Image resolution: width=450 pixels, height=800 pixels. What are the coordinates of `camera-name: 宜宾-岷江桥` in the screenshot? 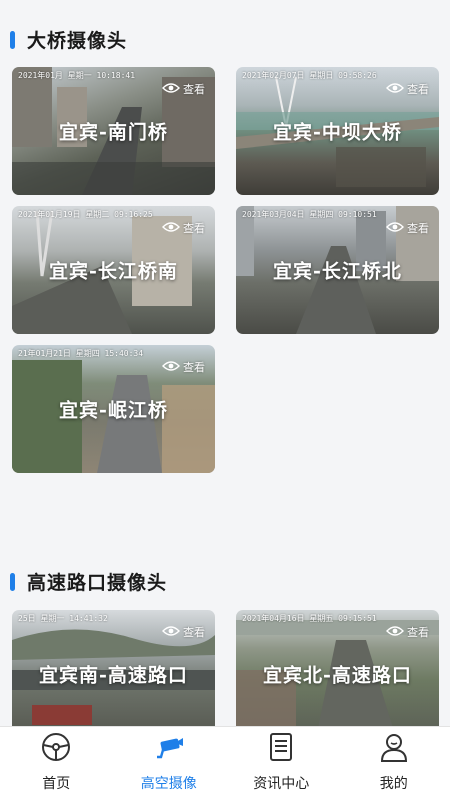 It's located at (113, 410).